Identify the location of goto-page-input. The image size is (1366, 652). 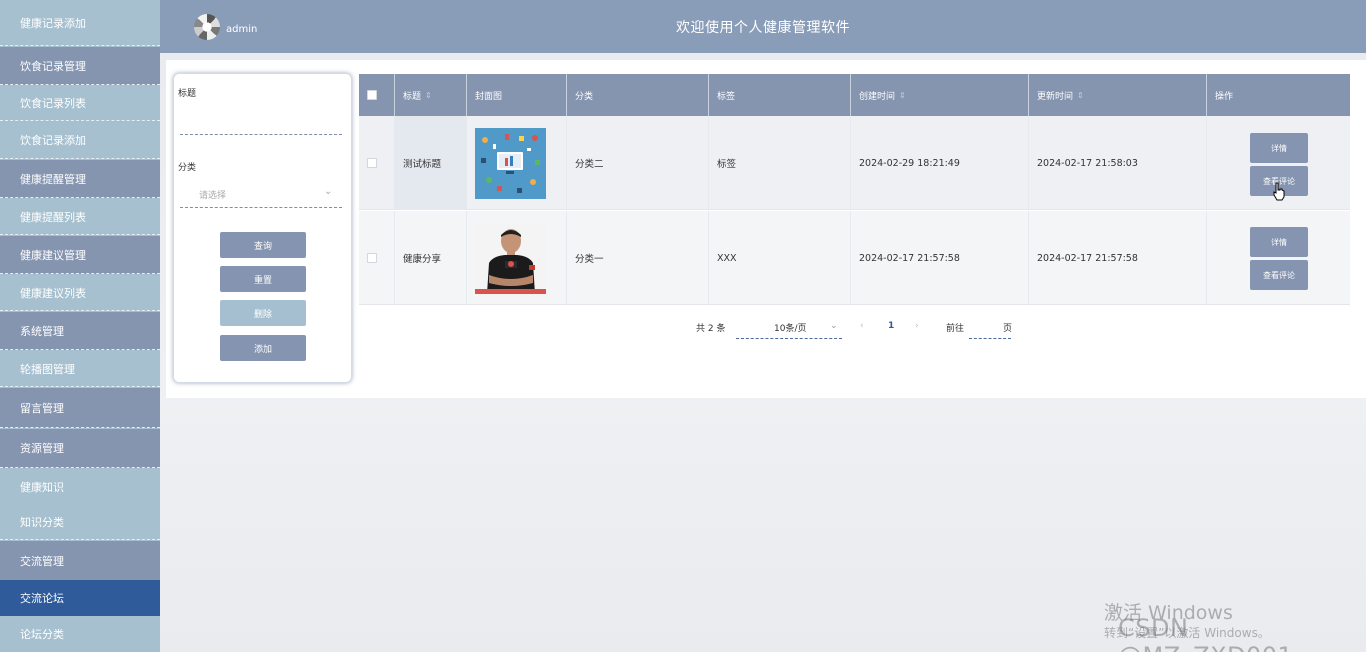
(990, 338).